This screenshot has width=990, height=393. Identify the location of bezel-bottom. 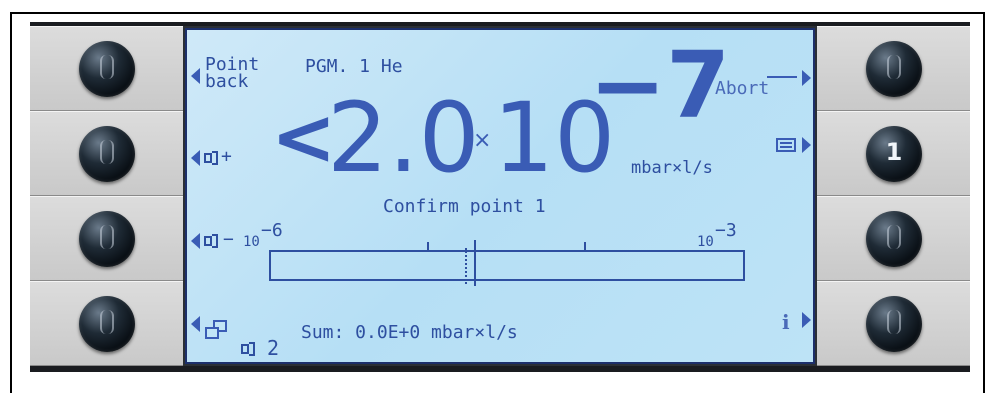
(500, 369).